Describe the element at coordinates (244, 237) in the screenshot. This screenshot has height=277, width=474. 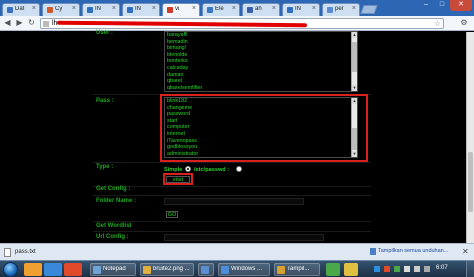
I see `url-config-field` at that location.